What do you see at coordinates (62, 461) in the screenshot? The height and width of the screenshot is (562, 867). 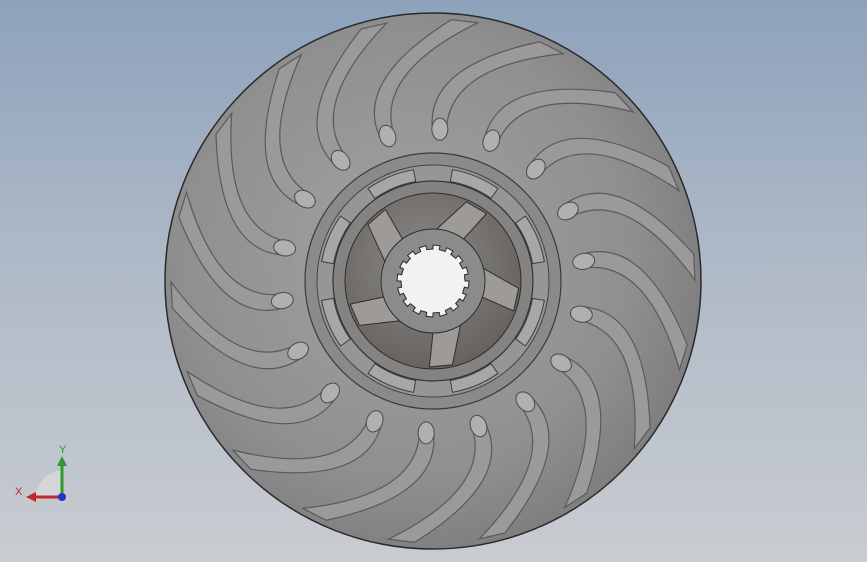 I see `triad-y-arrow` at bounding box center [62, 461].